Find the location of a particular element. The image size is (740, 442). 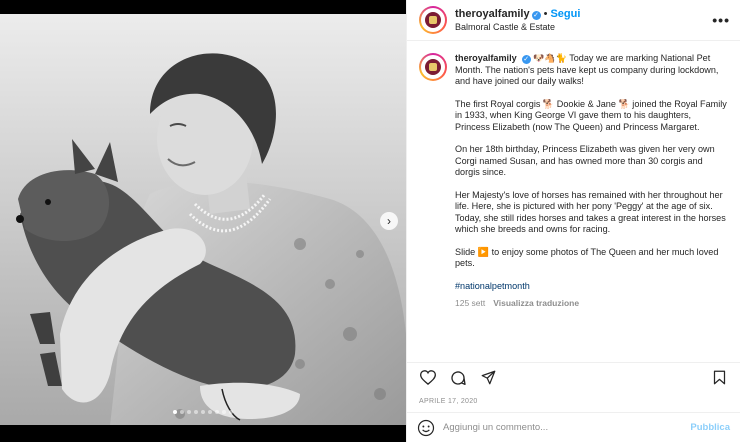

chevron-right-icon: › is located at coordinates (389, 221).